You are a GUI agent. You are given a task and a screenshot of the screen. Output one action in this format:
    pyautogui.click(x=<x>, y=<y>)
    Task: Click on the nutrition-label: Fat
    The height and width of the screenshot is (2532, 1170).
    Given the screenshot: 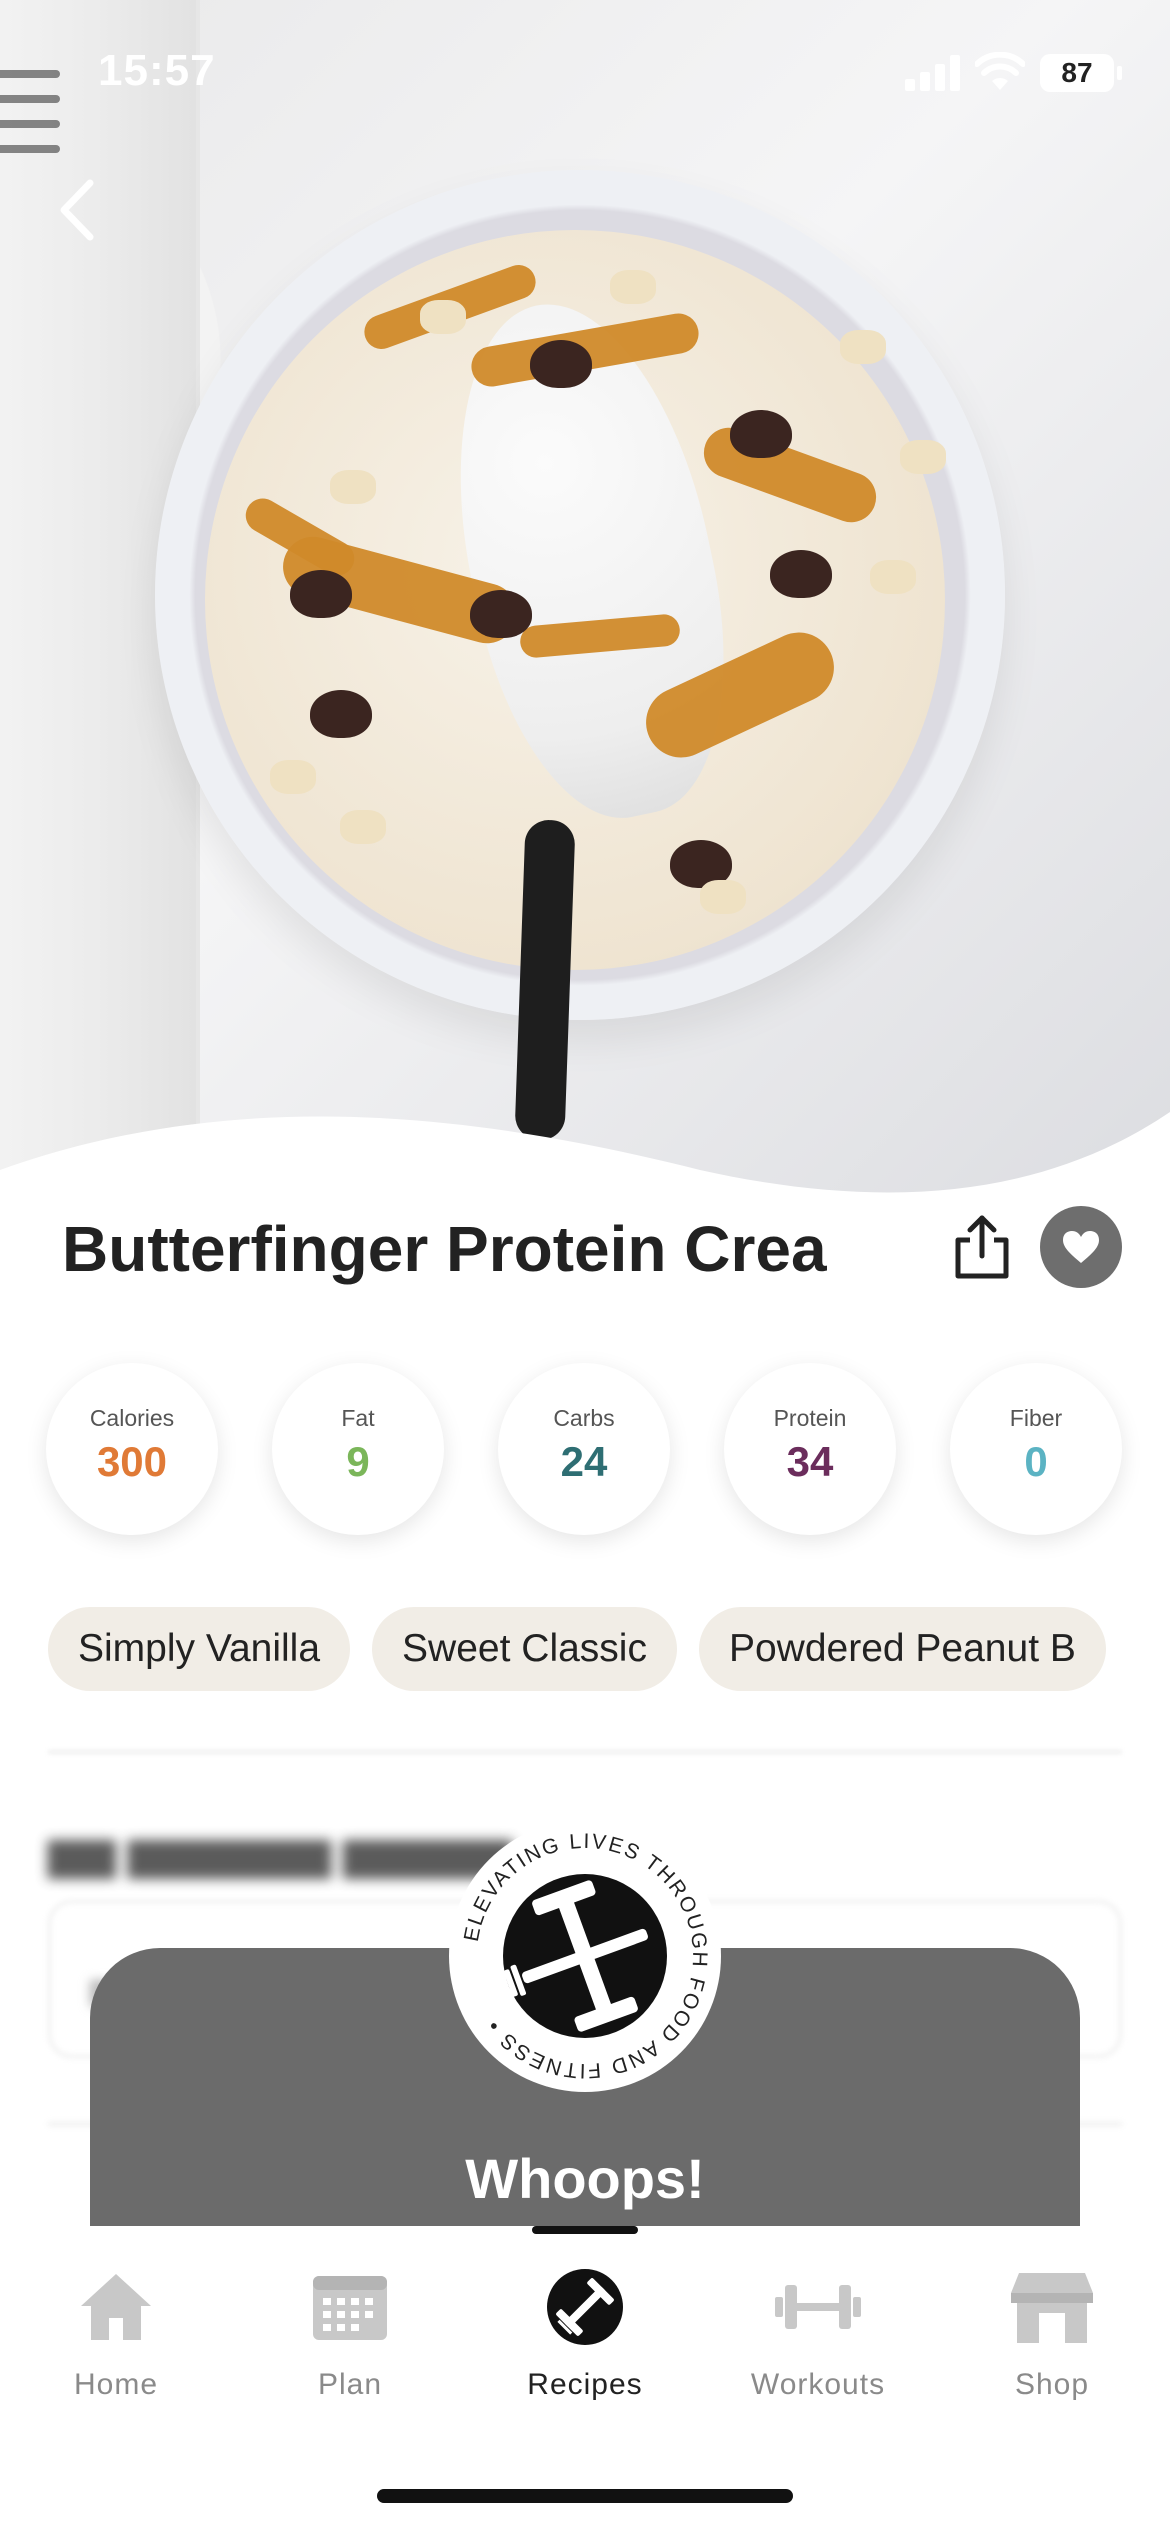 What is the action you would take?
    pyautogui.click(x=358, y=1418)
    